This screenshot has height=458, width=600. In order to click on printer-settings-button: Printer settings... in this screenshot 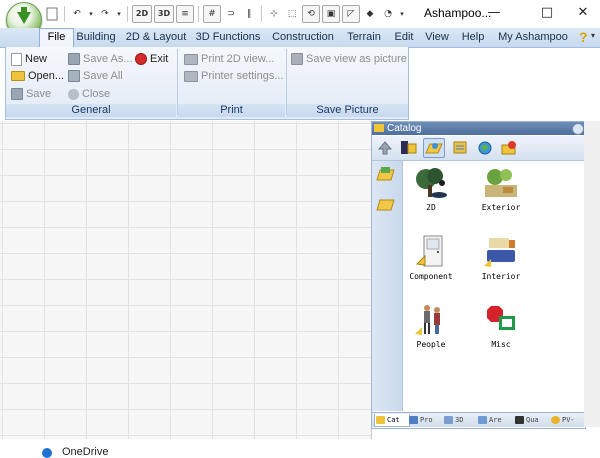, I will do `click(234, 76)`.